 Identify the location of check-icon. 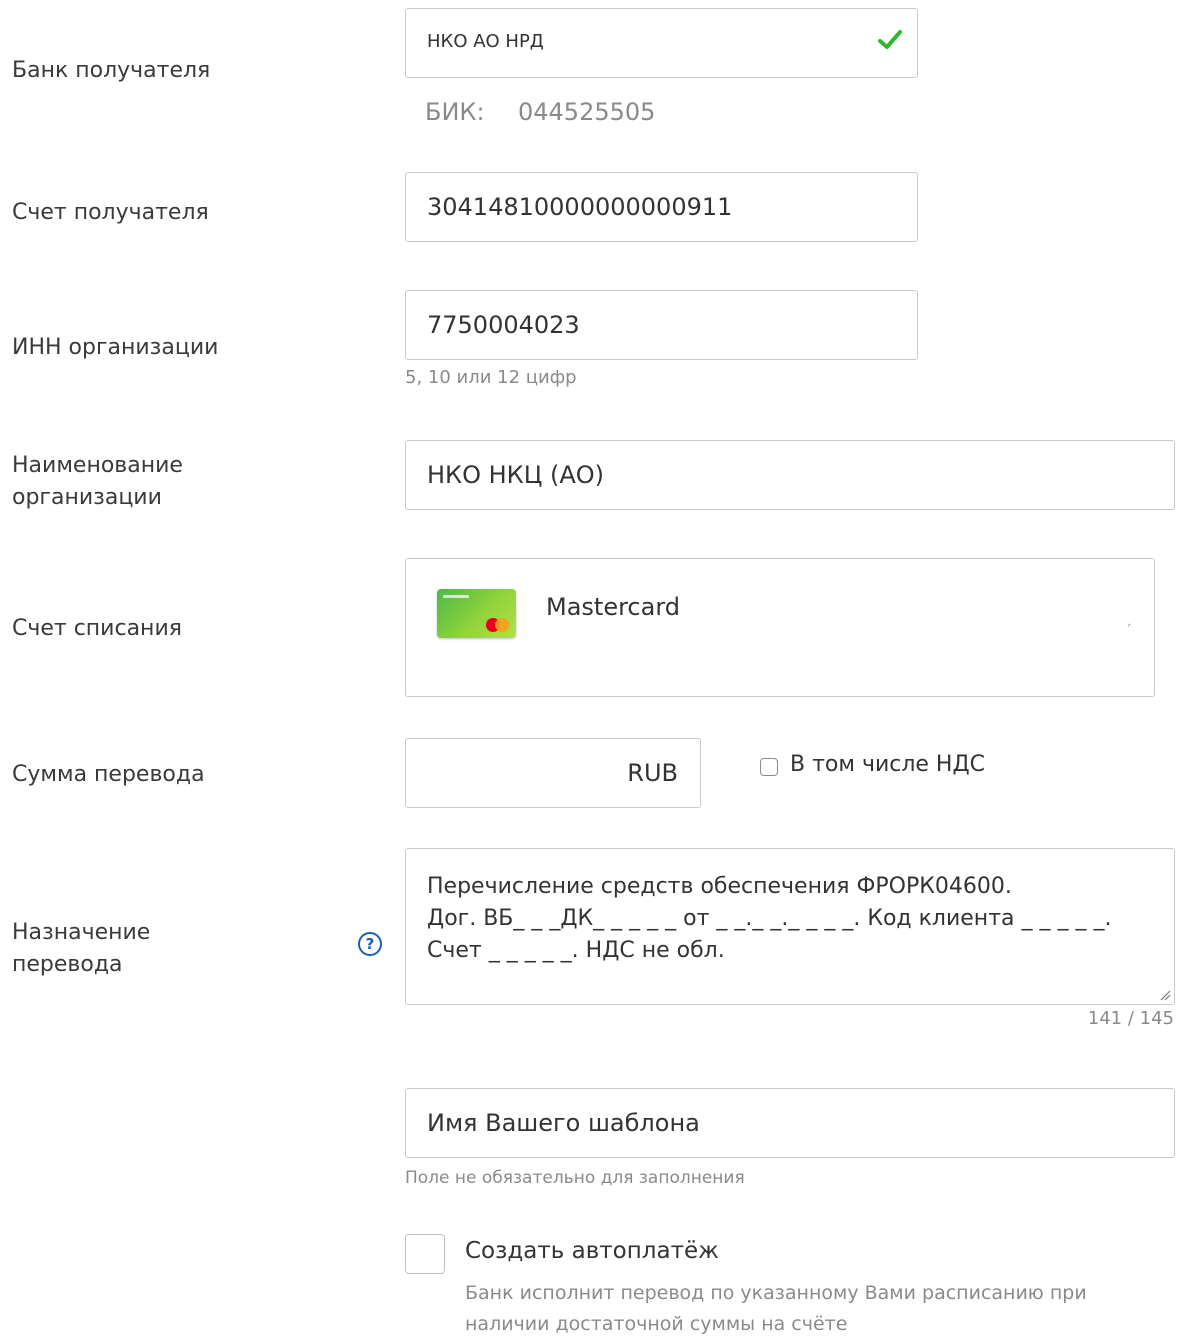
(890, 39).